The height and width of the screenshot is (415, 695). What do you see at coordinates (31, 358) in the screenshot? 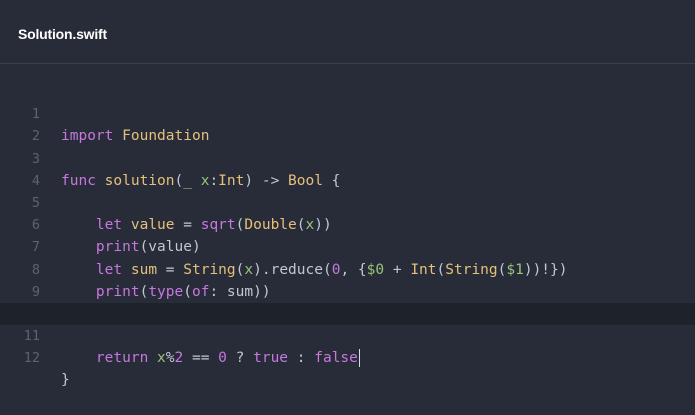
I see `line-number: 12` at bounding box center [31, 358].